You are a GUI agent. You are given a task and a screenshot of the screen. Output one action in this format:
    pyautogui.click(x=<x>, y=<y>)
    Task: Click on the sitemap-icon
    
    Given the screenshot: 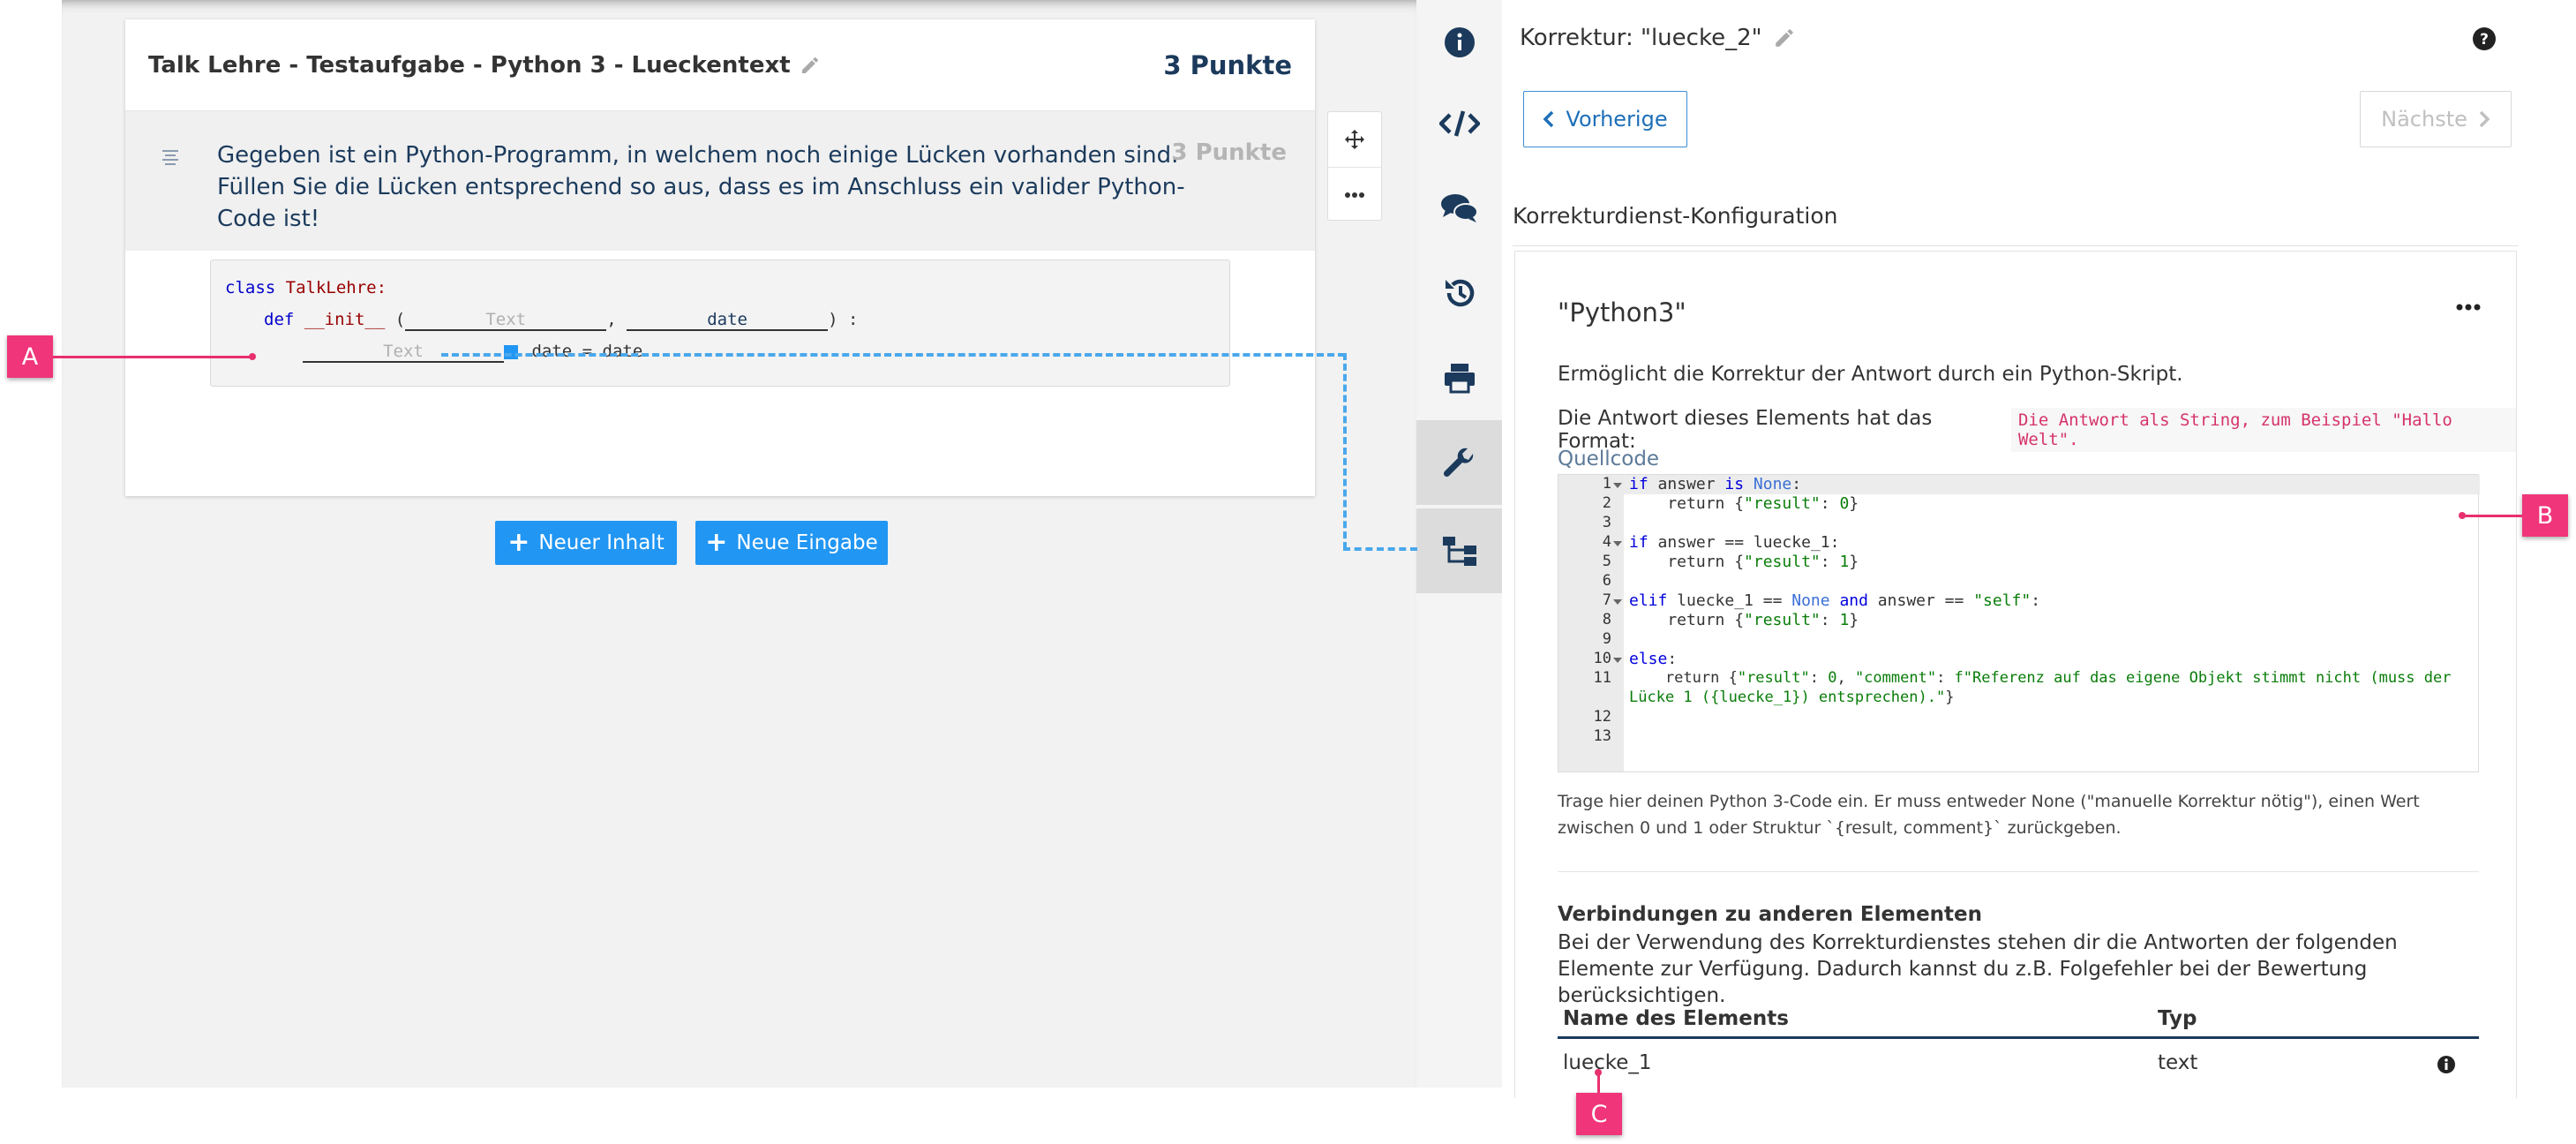 What is the action you would take?
    pyautogui.click(x=1459, y=551)
    